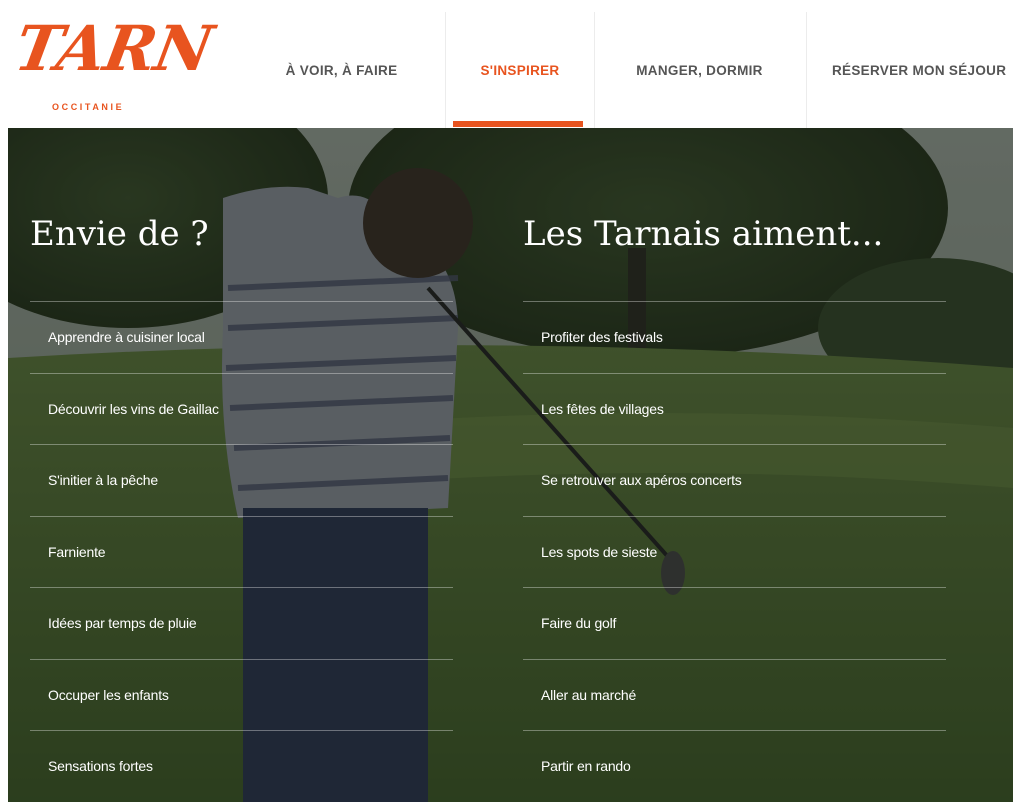 The height and width of the screenshot is (802, 1013). I want to click on menu-link: Les fêtes de villages, so click(734, 408).